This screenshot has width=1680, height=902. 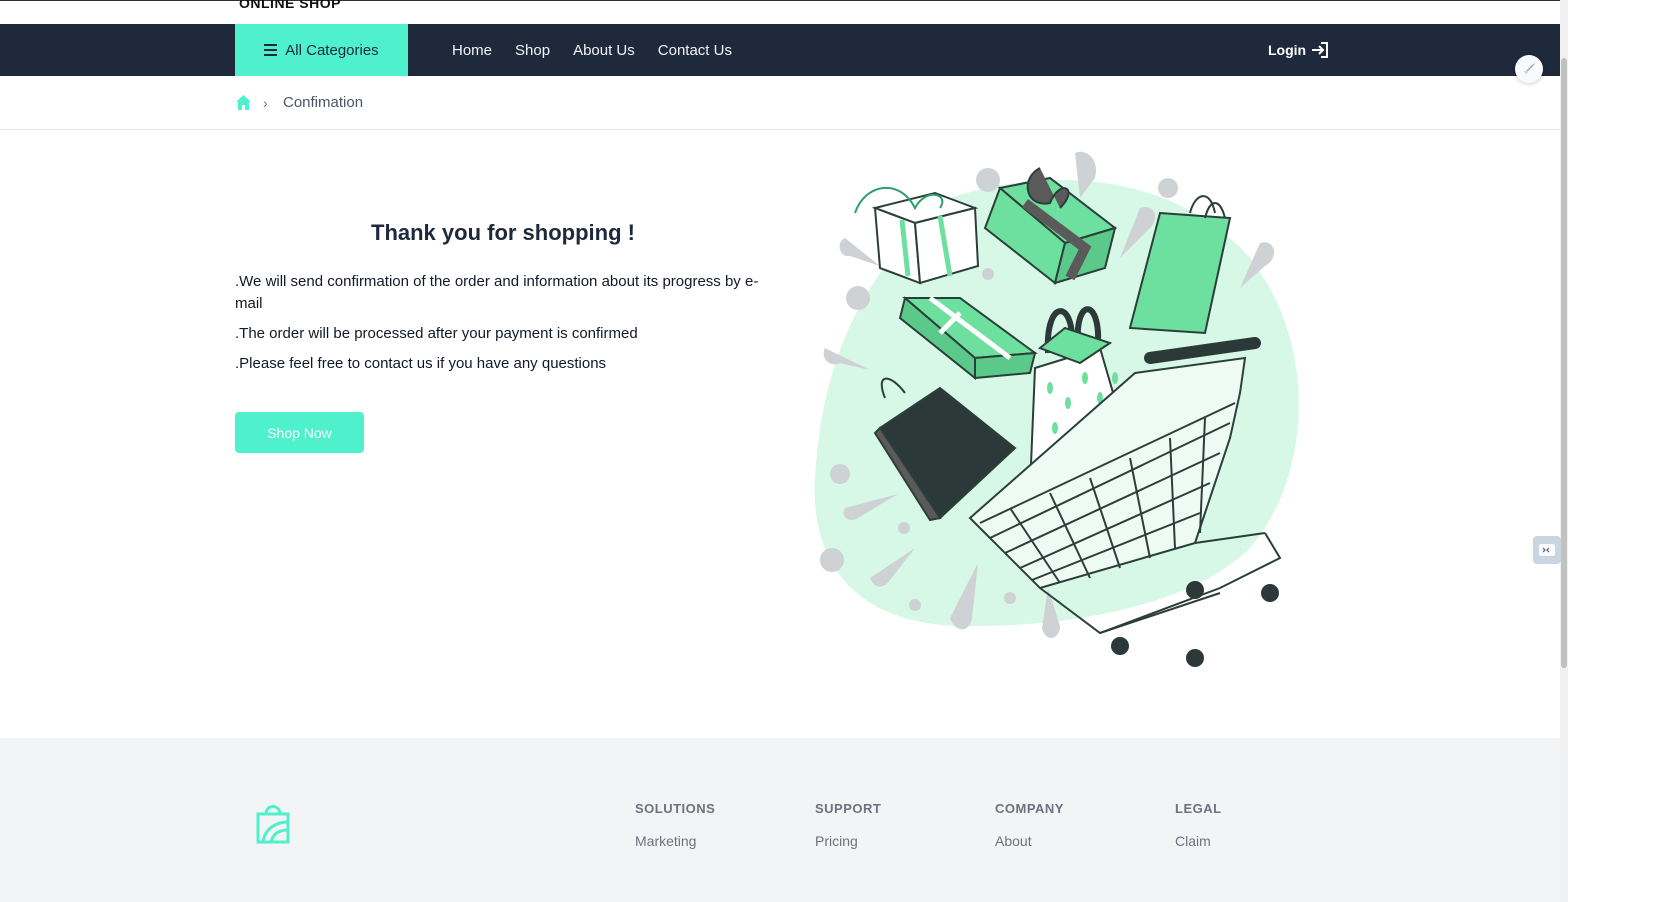 I want to click on scrollbar-thumb, so click(x=1564, y=363).